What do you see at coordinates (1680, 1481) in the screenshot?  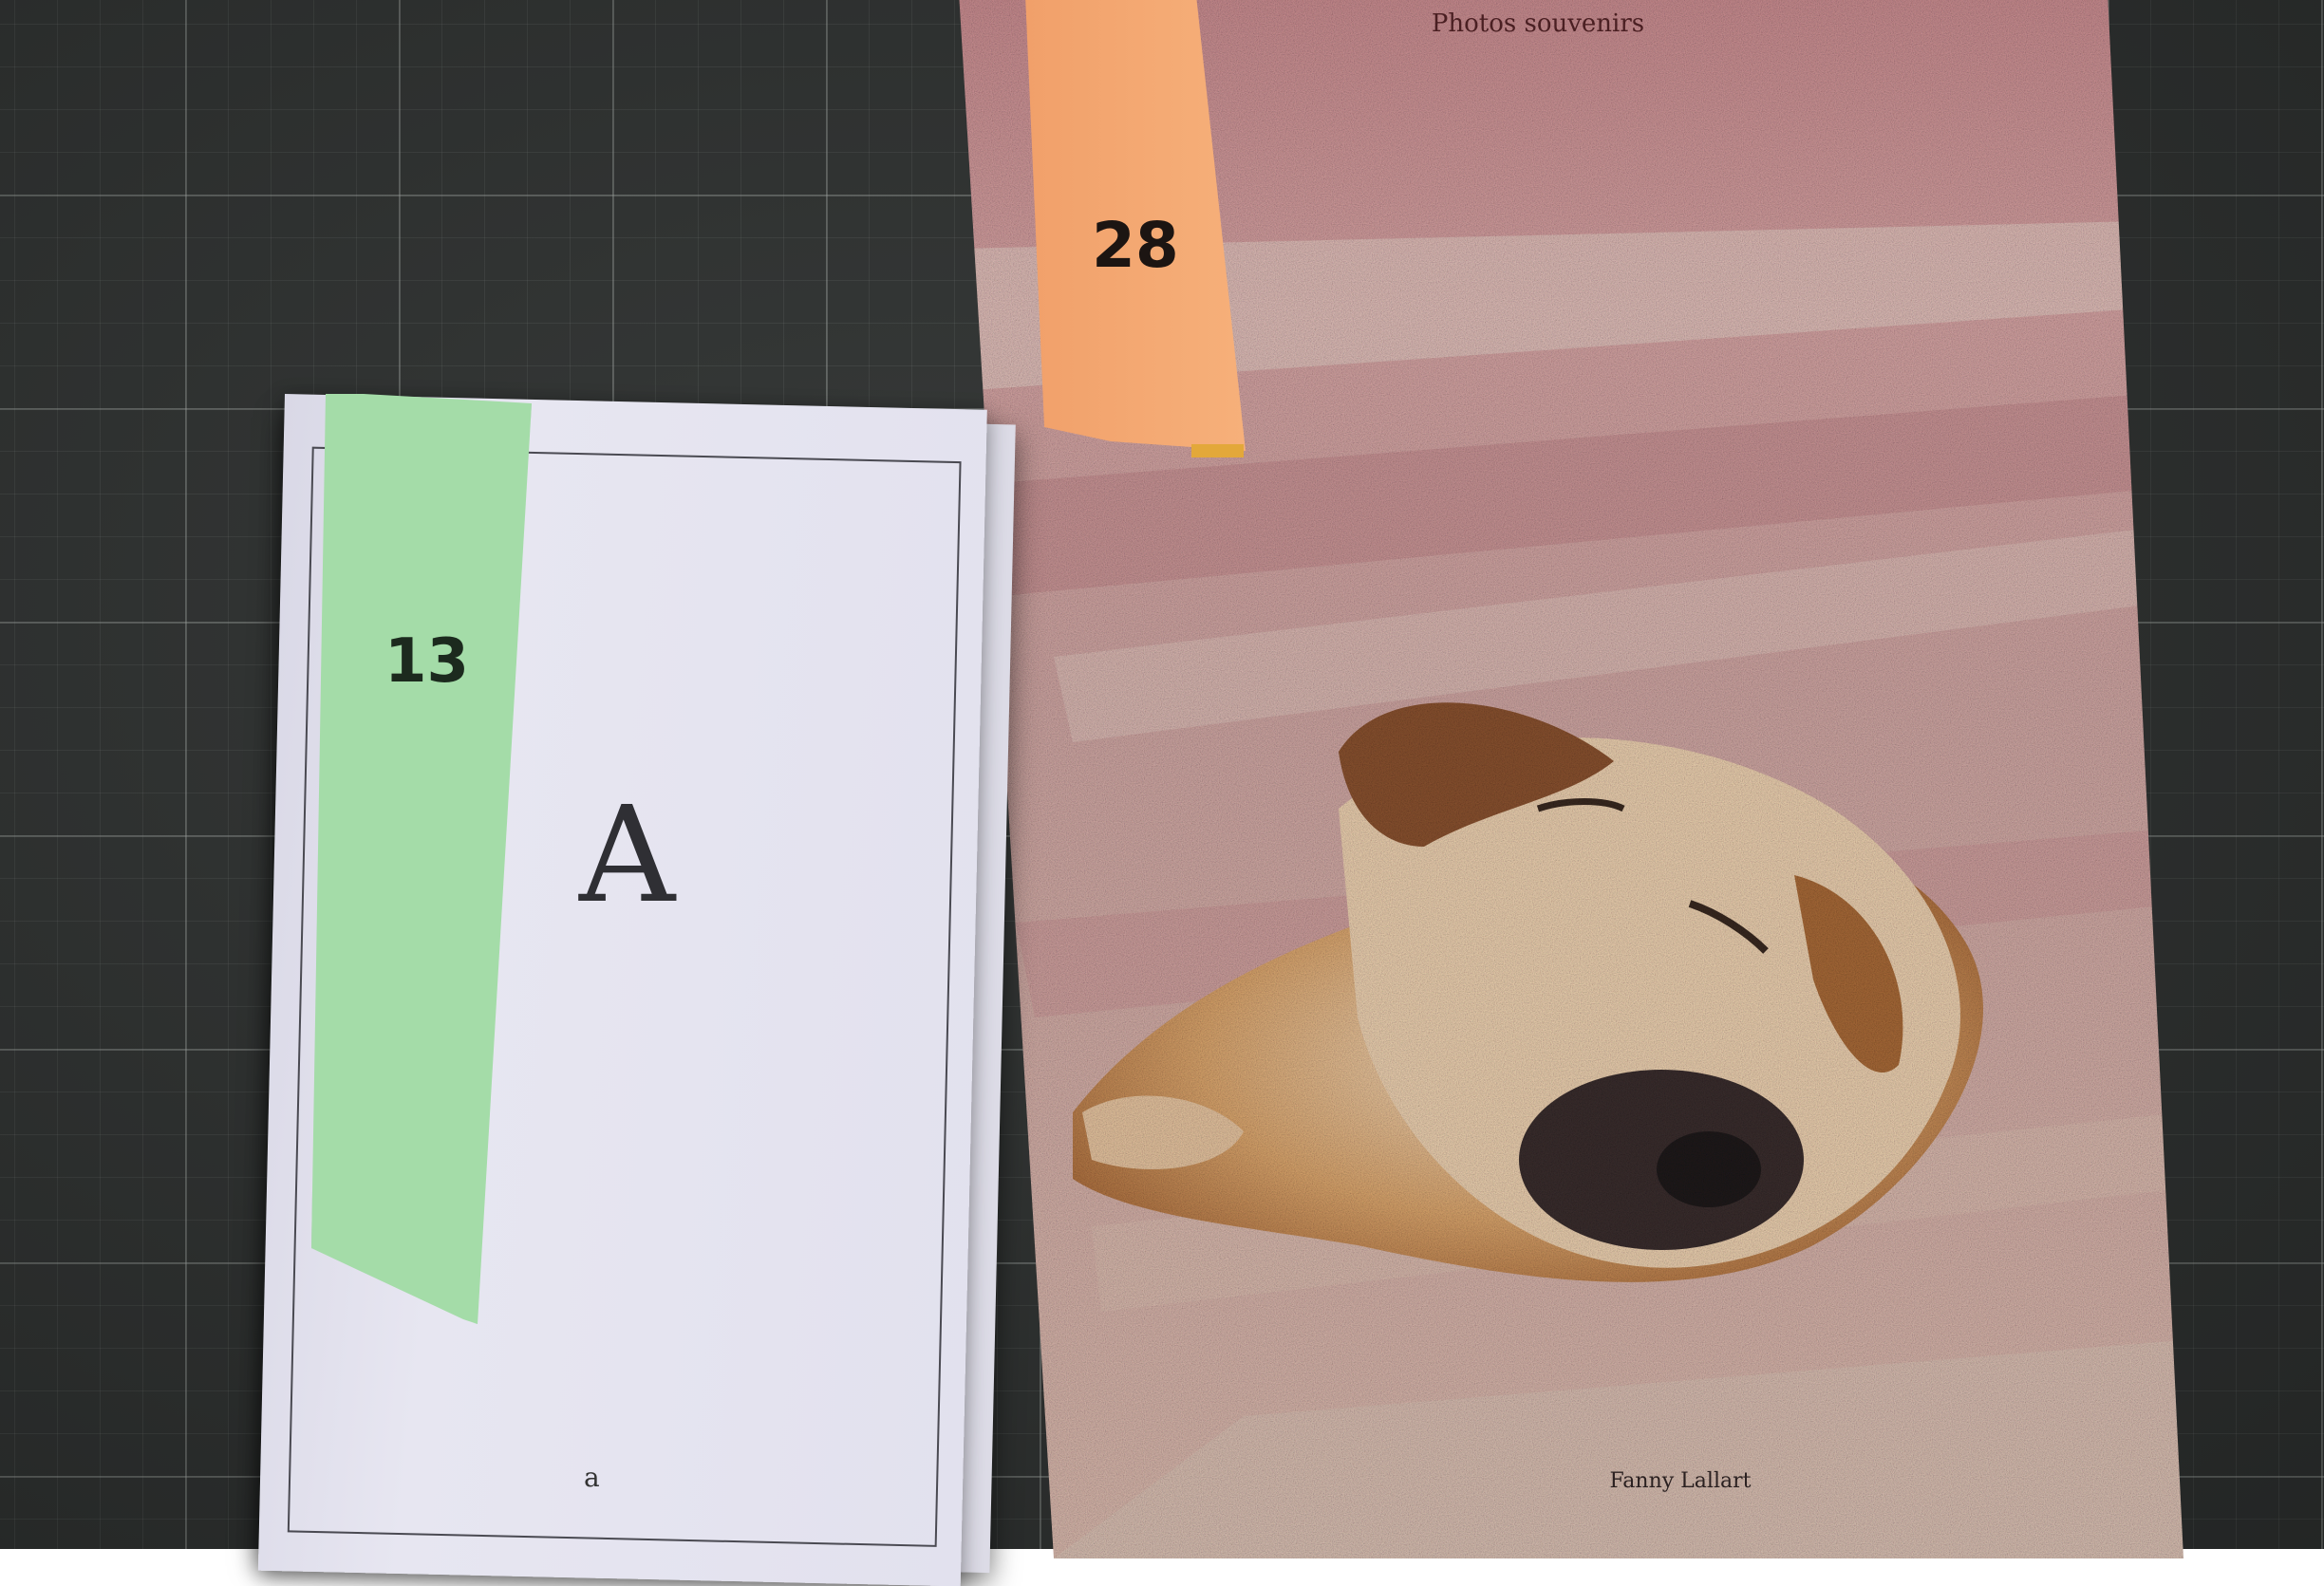 I see `photo-book-author: Fanny Lallart` at bounding box center [1680, 1481].